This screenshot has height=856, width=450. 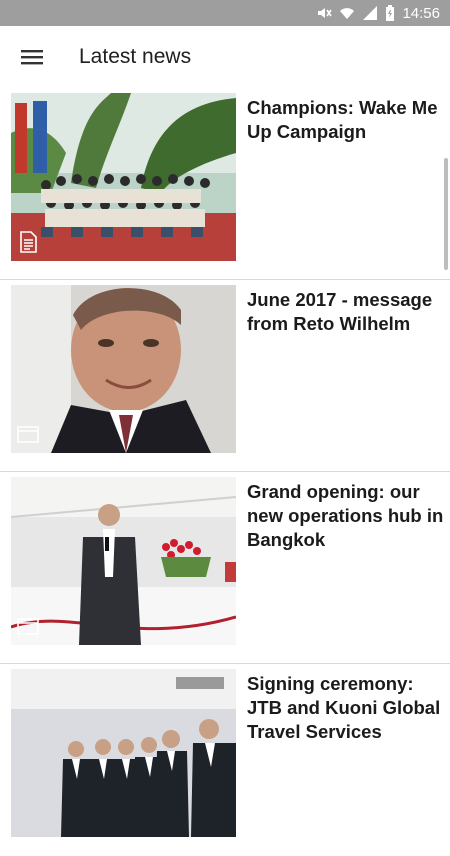 What do you see at coordinates (225, 57) in the screenshot?
I see `app-bar: Latest news` at bounding box center [225, 57].